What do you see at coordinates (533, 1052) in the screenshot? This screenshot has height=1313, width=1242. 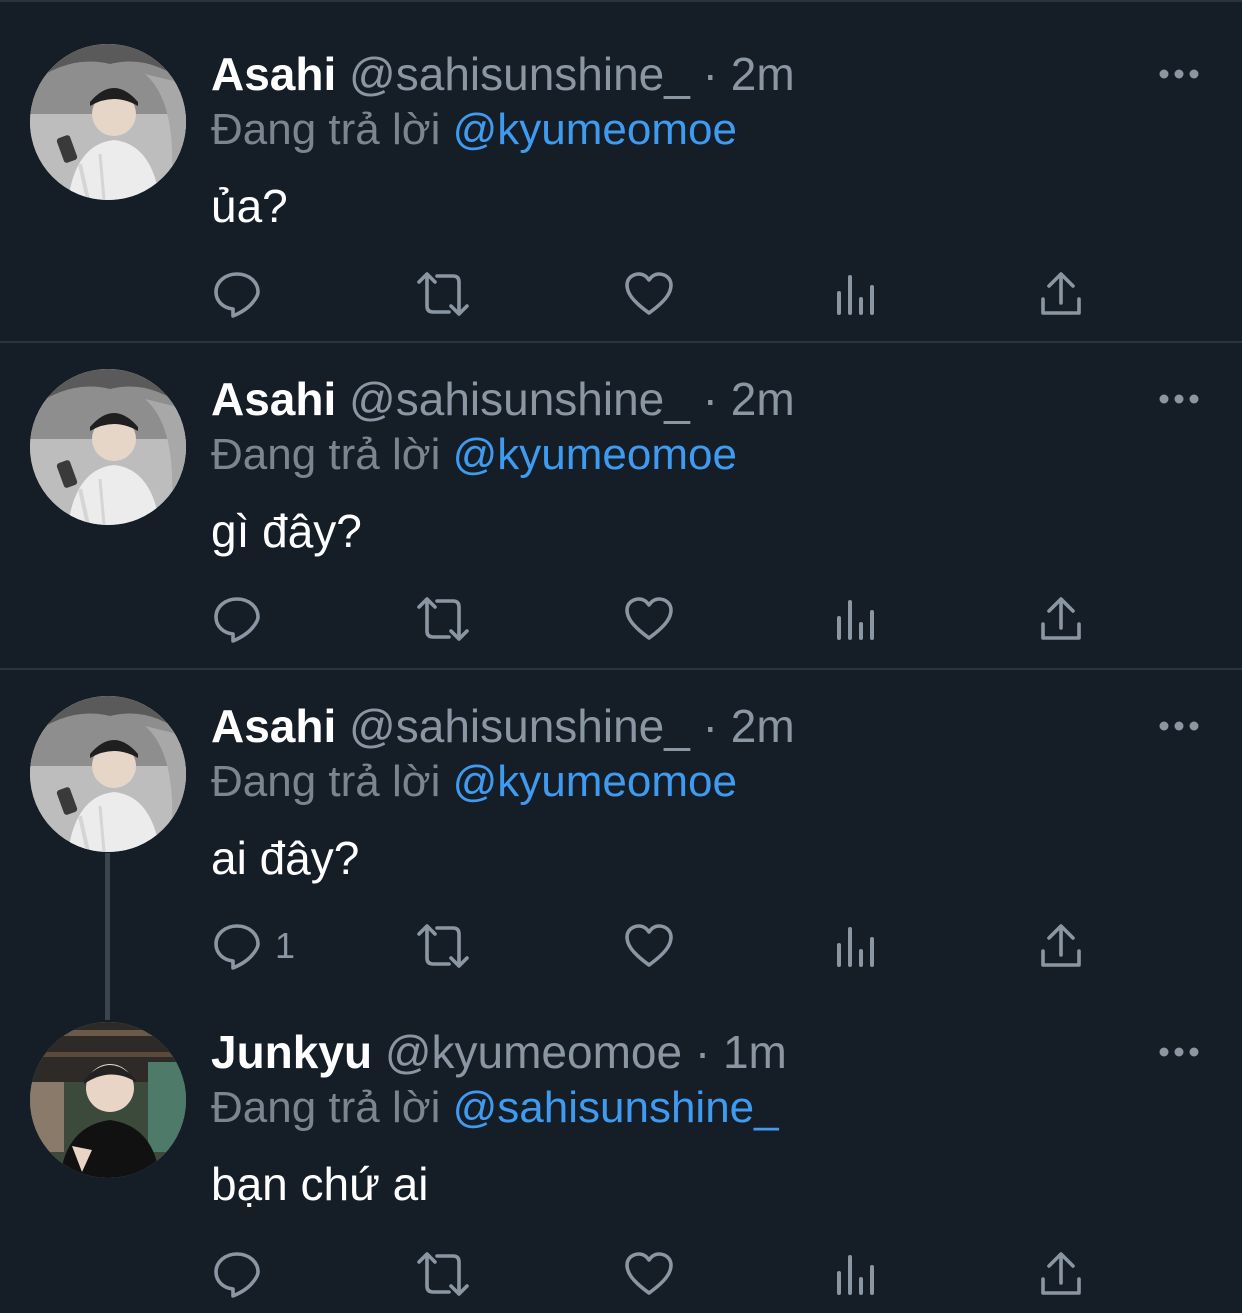 I see `user-handle: @kyumeomoe` at bounding box center [533, 1052].